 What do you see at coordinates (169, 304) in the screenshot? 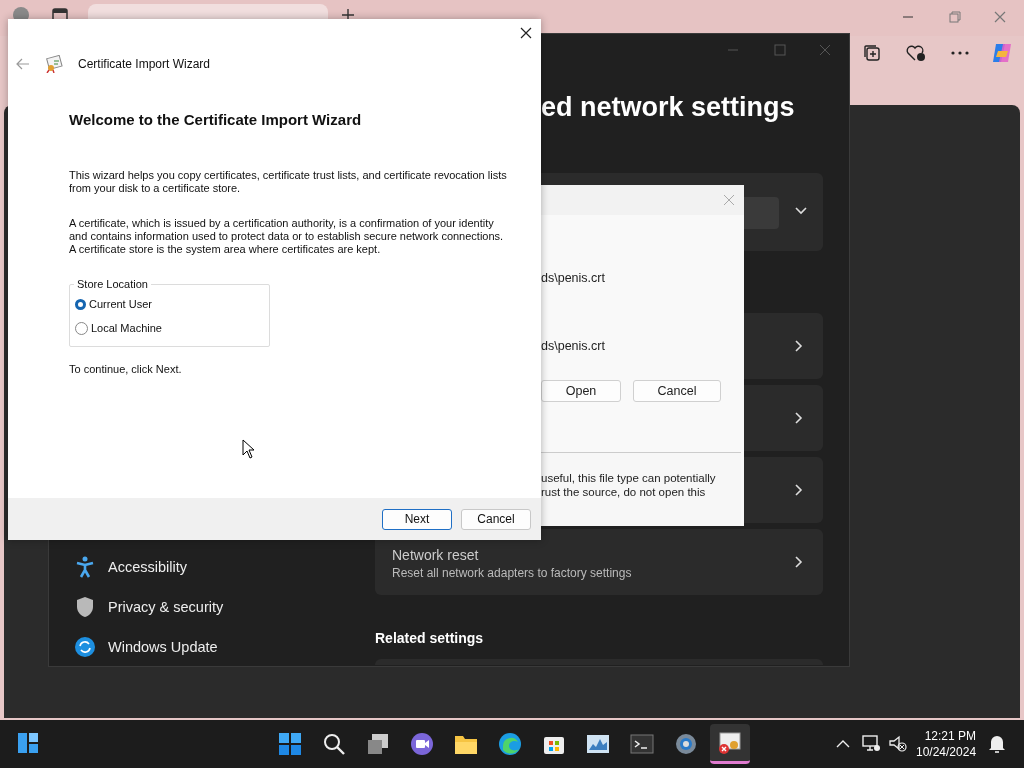
I see `radio-option: Current User` at bounding box center [169, 304].